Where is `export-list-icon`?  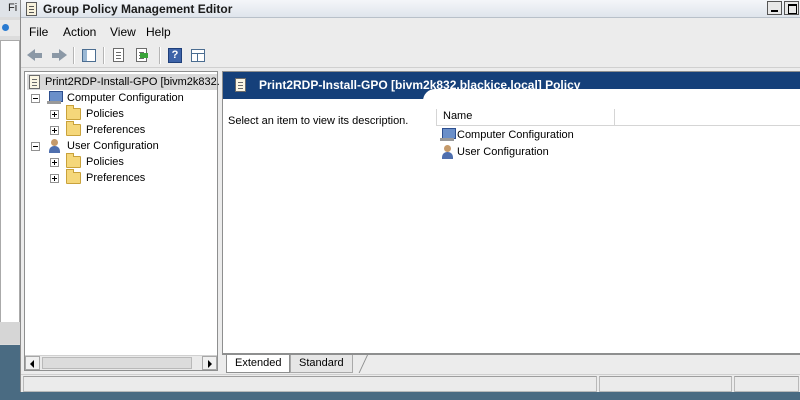 export-list-icon is located at coordinates (141, 55).